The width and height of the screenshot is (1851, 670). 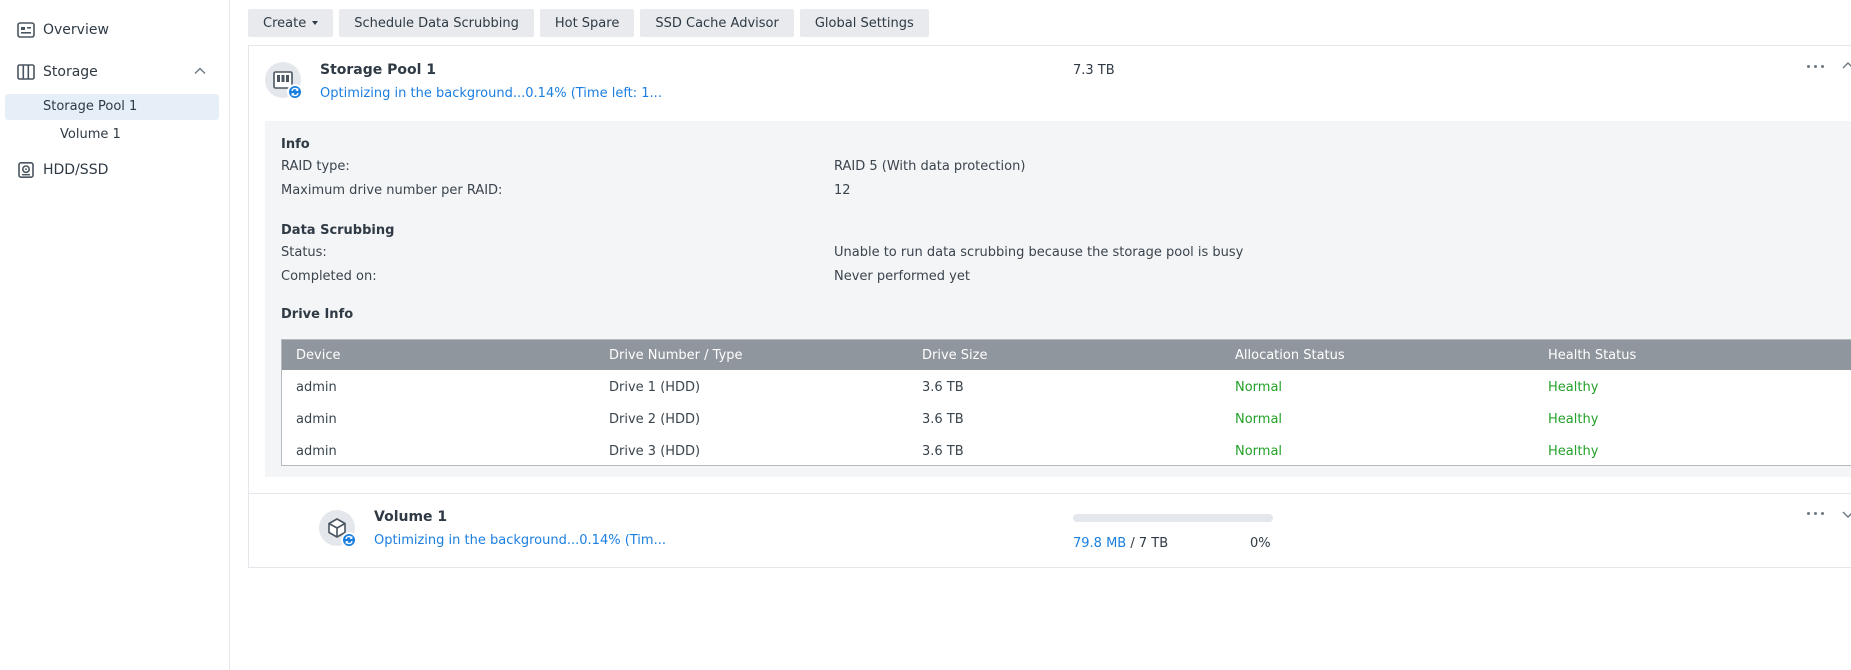 I want to click on sidebar-item-volume-1: Volume 1, so click(x=90, y=134).